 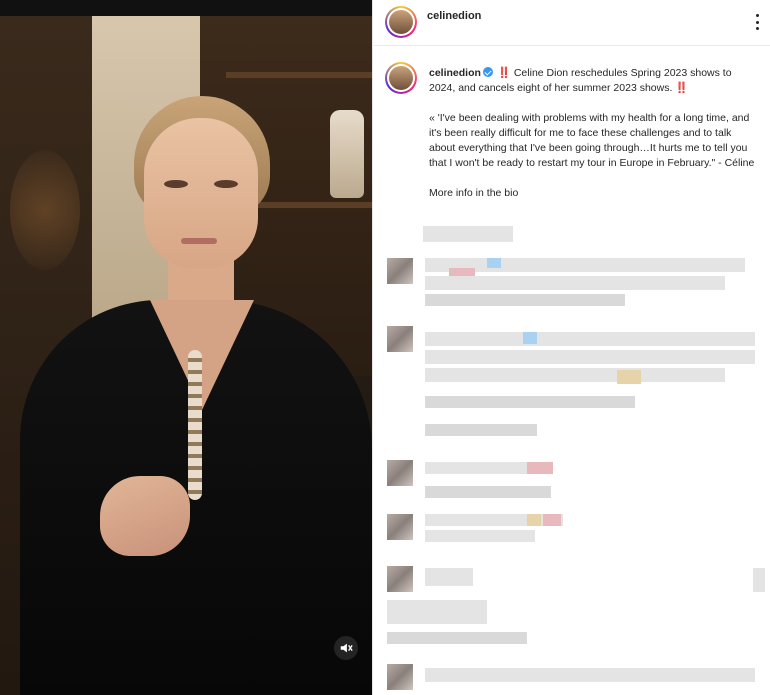 What do you see at coordinates (474, 193) in the screenshot?
I see `caption-footer: More info in the bio` at bounding box center [474, 193].